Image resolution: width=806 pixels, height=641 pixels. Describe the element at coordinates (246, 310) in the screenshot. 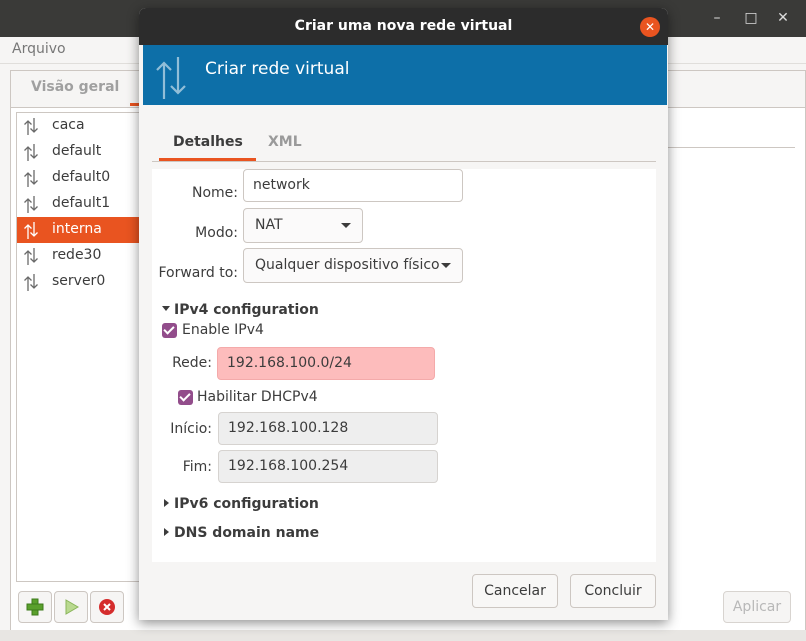

I see `ipv4-expander: IPv4 configuration` at that location.